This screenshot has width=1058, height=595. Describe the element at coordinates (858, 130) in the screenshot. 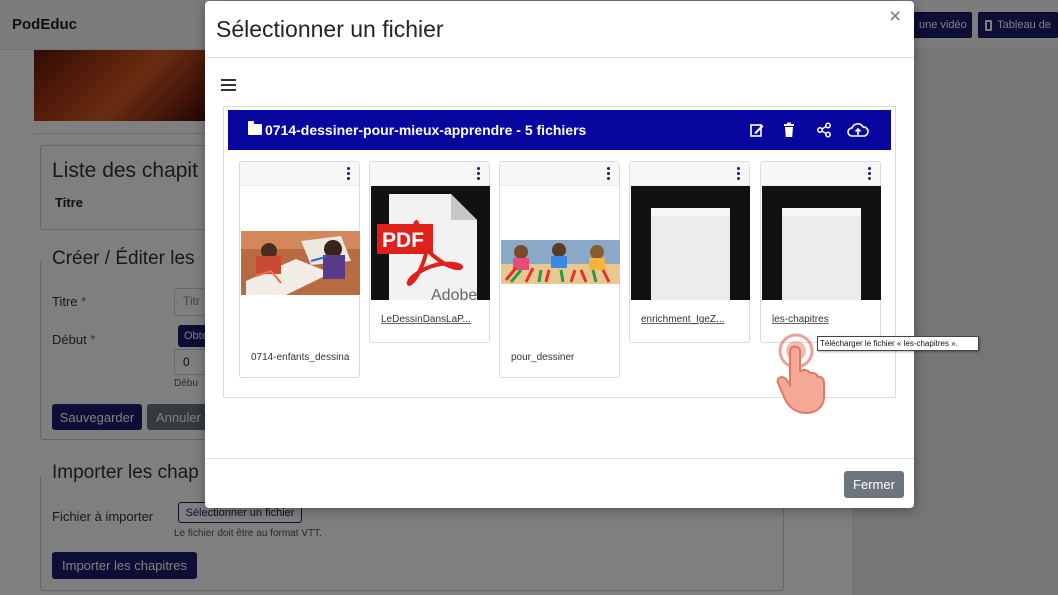

I see `cloud-upload-icon` at that location.